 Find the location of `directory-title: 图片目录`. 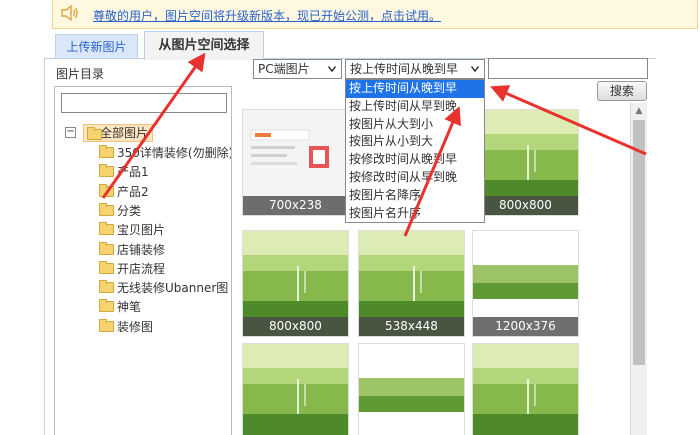

directory-title: 图片目录 is located at coordinates (80, 74).